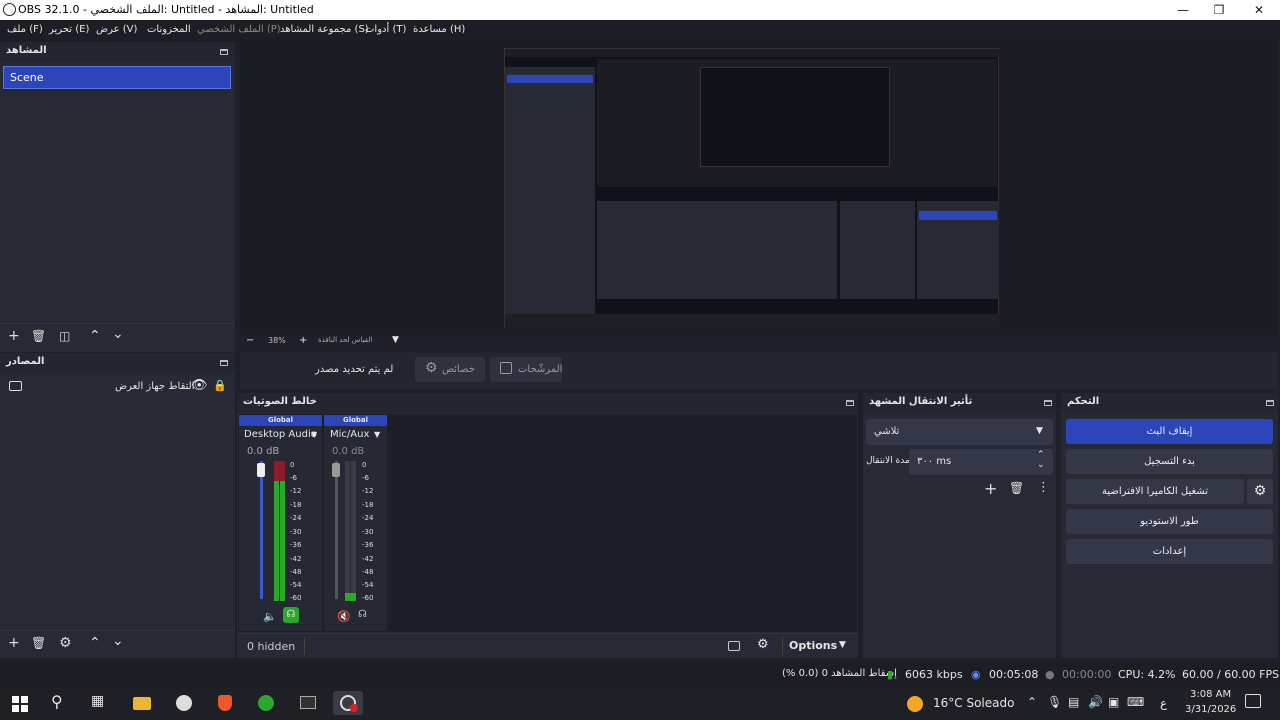  I want to click on scenes-dock: المشاهد Scene + 🗑 ◫ ⌃ ⌄, so click(117, 197).